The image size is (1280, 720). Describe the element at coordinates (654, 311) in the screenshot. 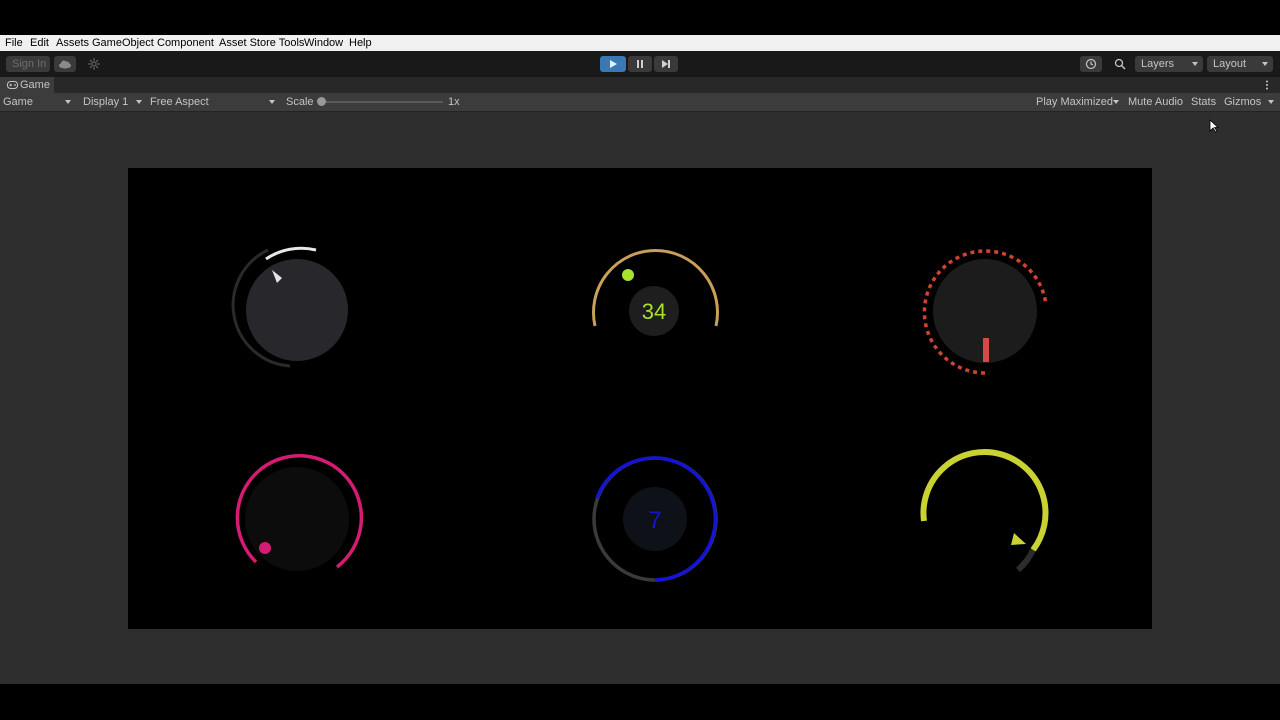

I see `dial-gold-value: 34` at that location.